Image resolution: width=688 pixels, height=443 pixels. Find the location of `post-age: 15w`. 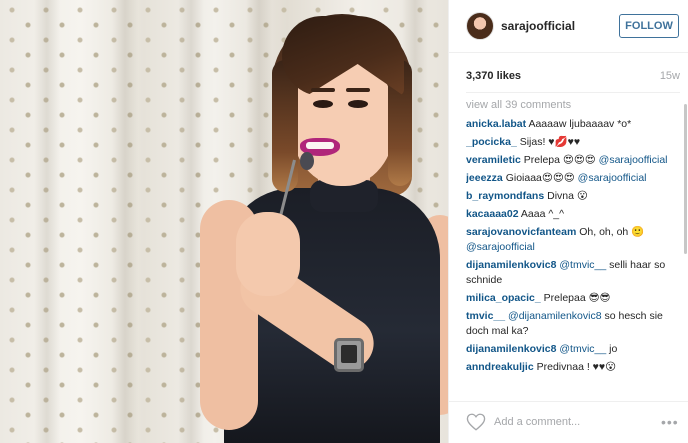

post-age: 15w is located at coordinates (669, 76).